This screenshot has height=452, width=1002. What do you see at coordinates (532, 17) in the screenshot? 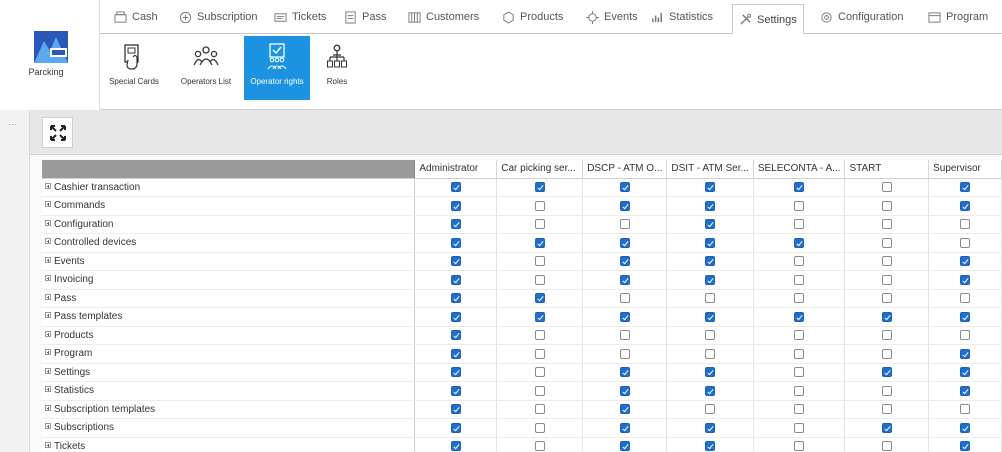
I see `tab-products: Products` at bounding box center [532, 17].